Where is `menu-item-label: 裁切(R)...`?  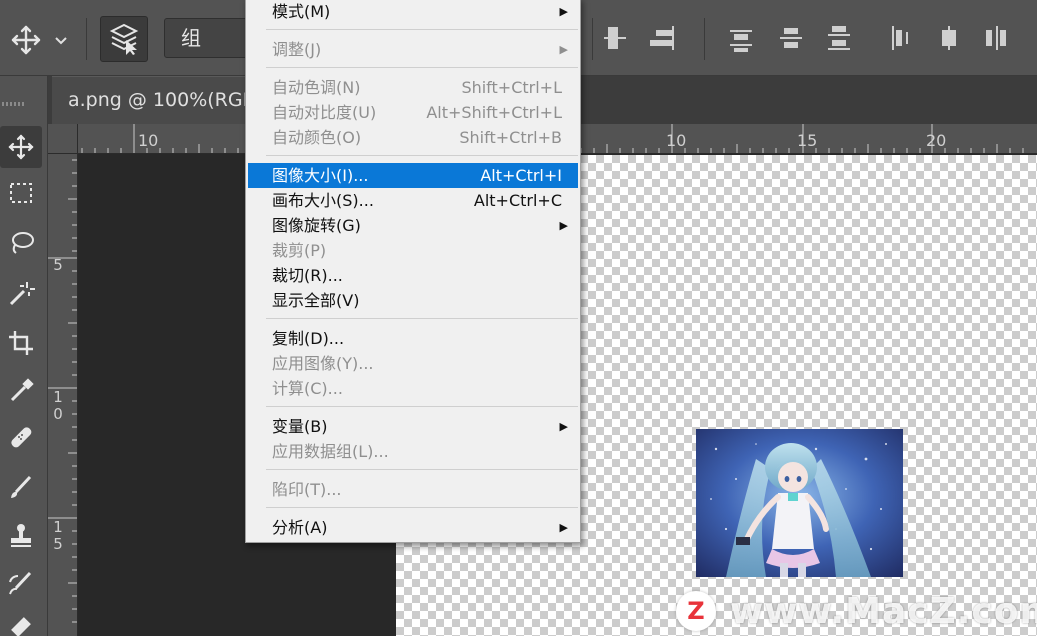
menu-item-label: 裁切(R)... is located at coordinates (307, 275).